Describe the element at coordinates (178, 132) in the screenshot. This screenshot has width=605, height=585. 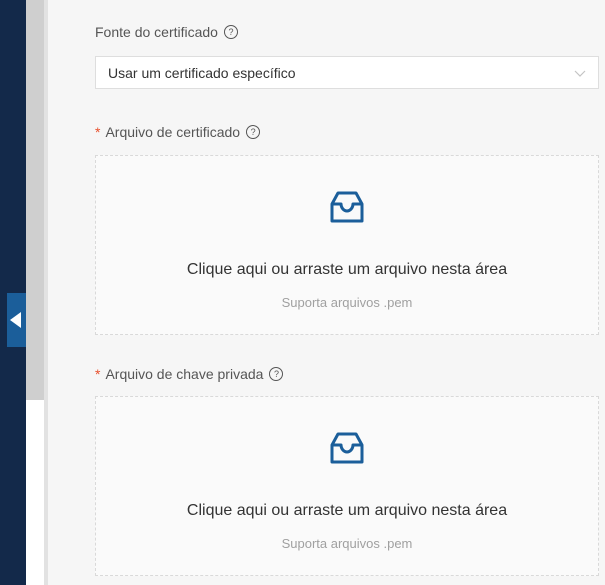
I see `certificate-file-label: * Arquivo de certificado ?` at that location.